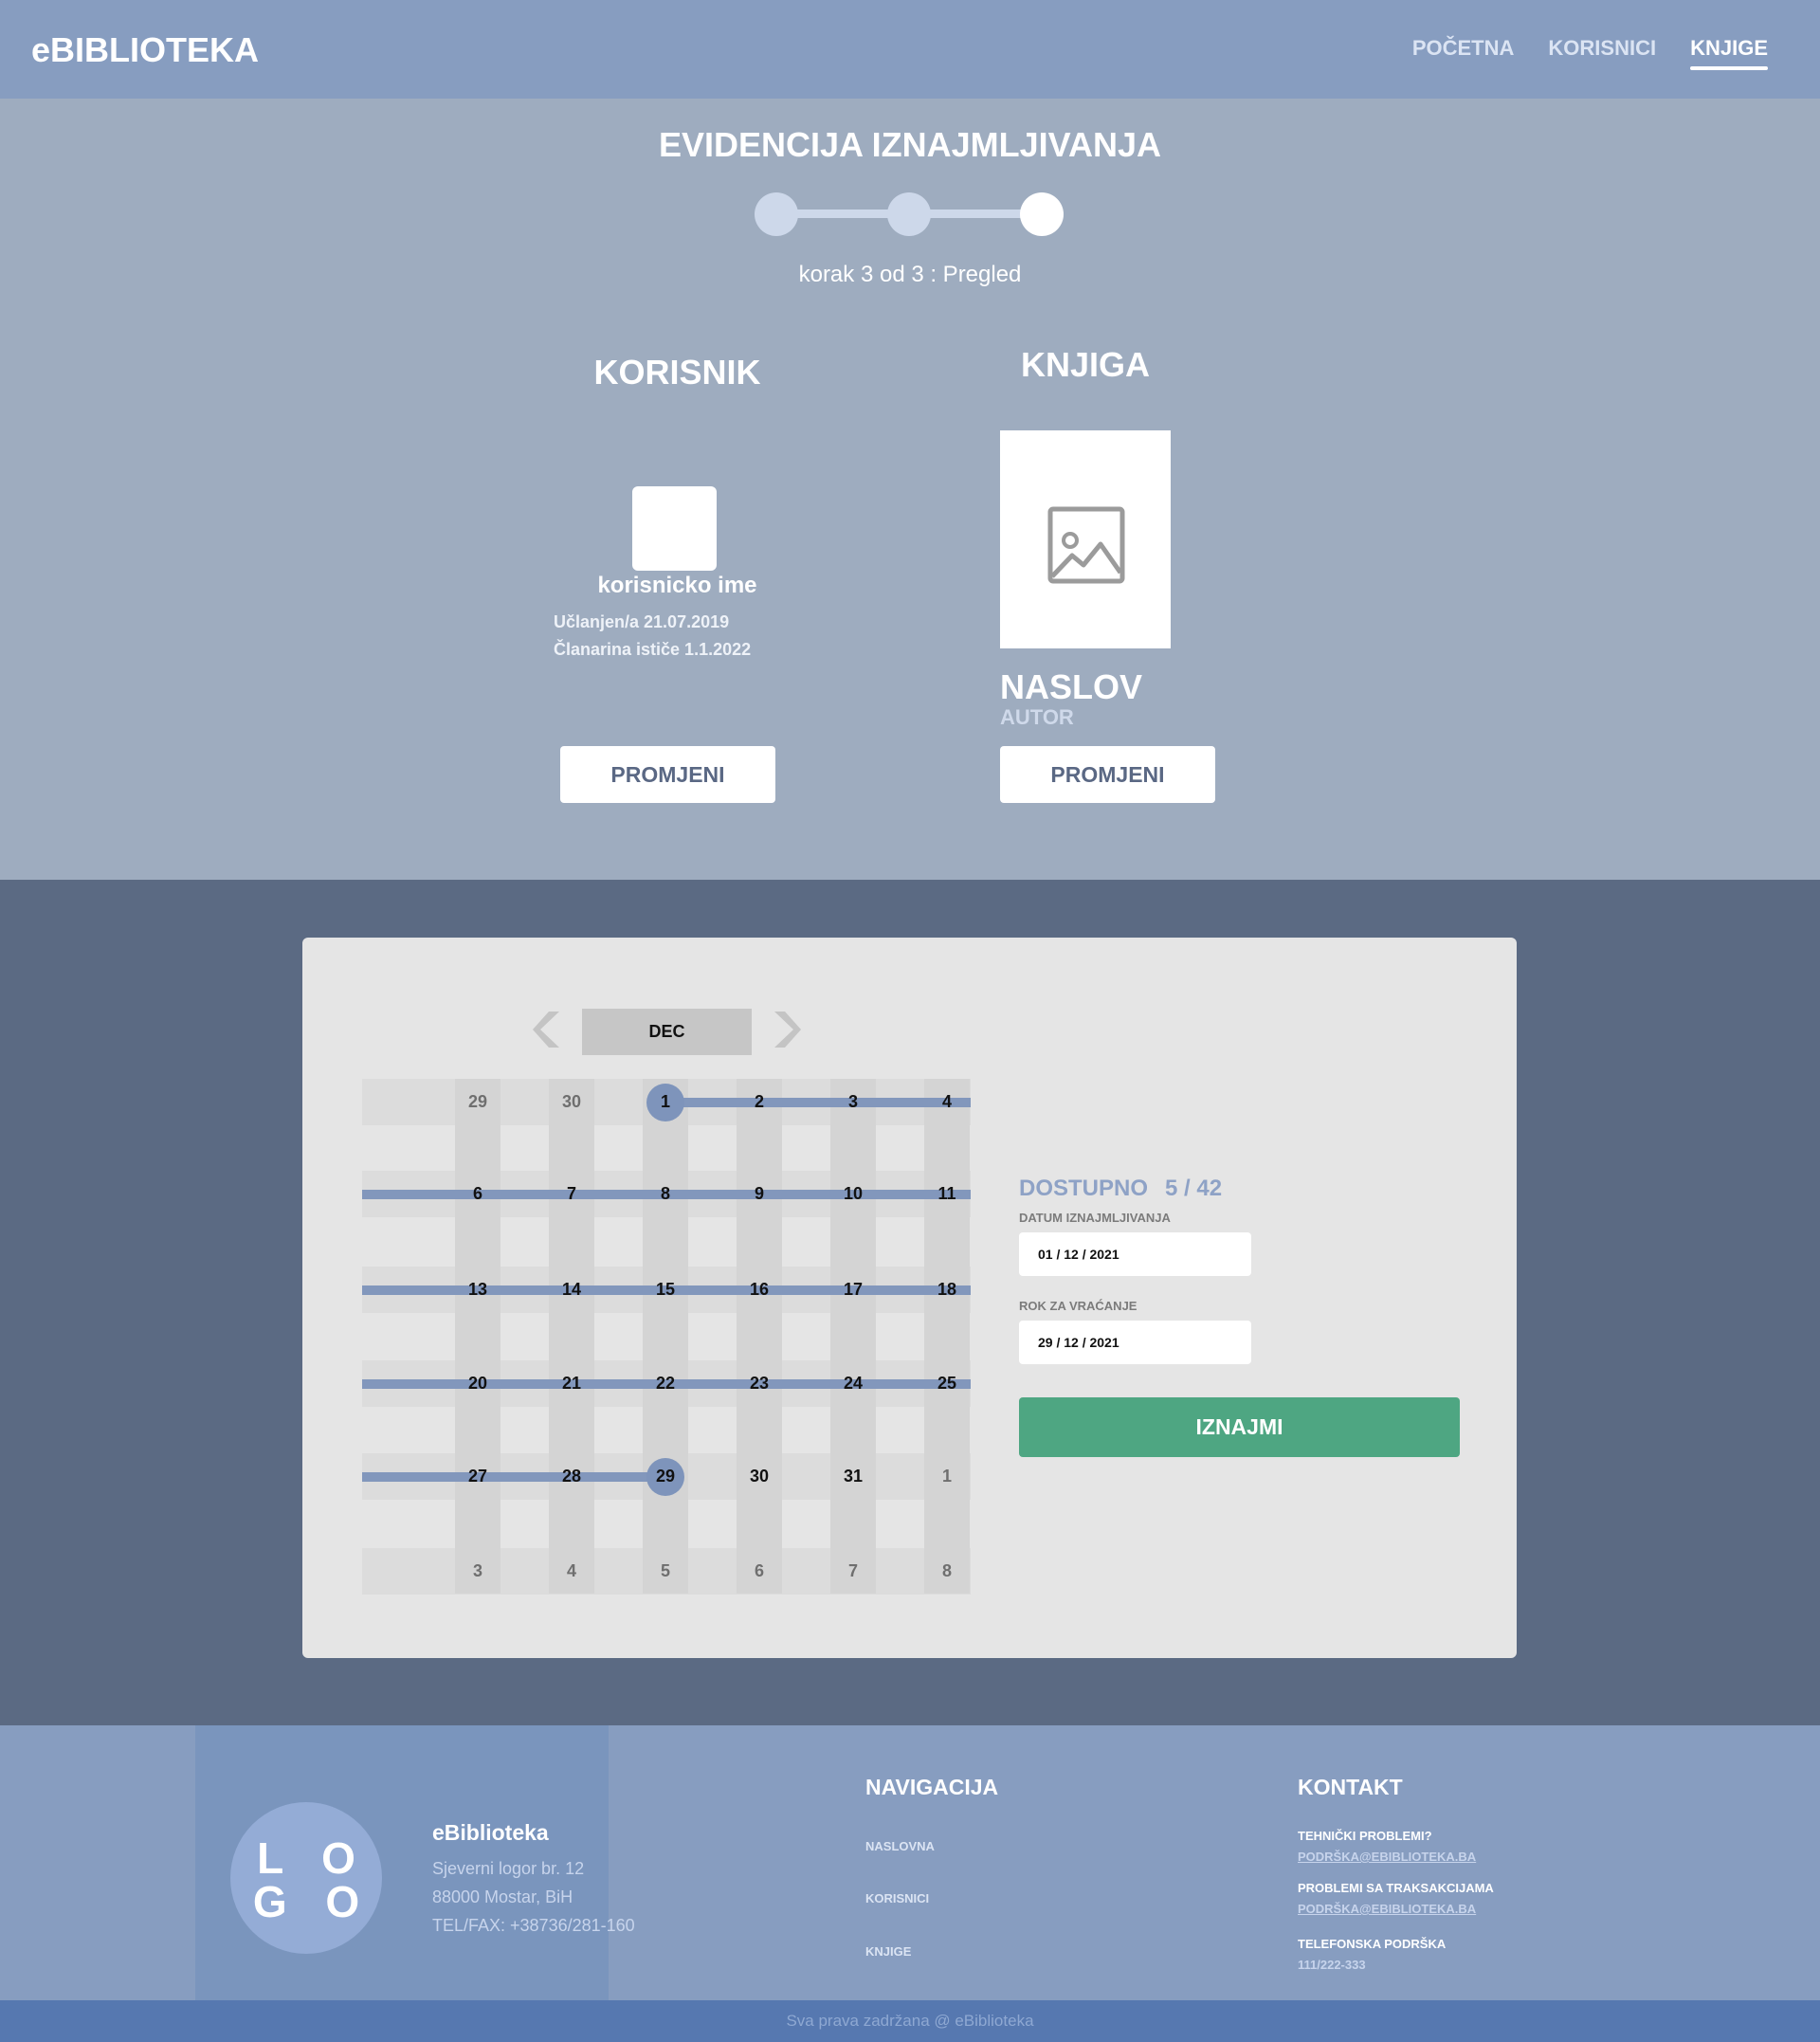 Image resolution: width=1820 pixels, height=2042 pixels. I want to click on contact-title-transactions: PROBLEMI SA TRAKSAKCIJAMA, so click(1396, 1888).